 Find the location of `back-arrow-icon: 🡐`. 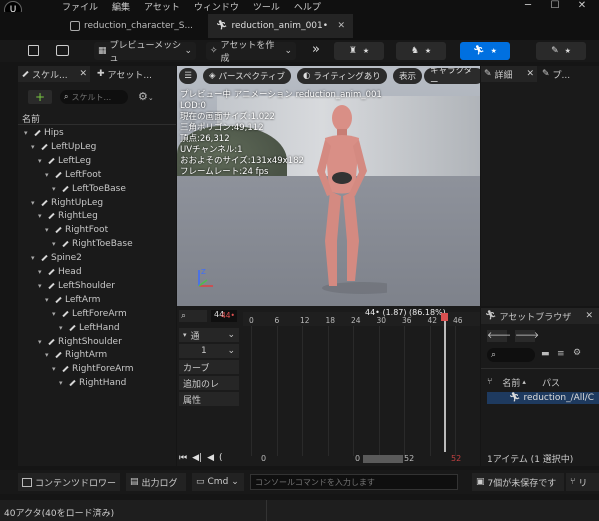

back-arrow-icon: 🡐 is located at coordinates (499, 336).